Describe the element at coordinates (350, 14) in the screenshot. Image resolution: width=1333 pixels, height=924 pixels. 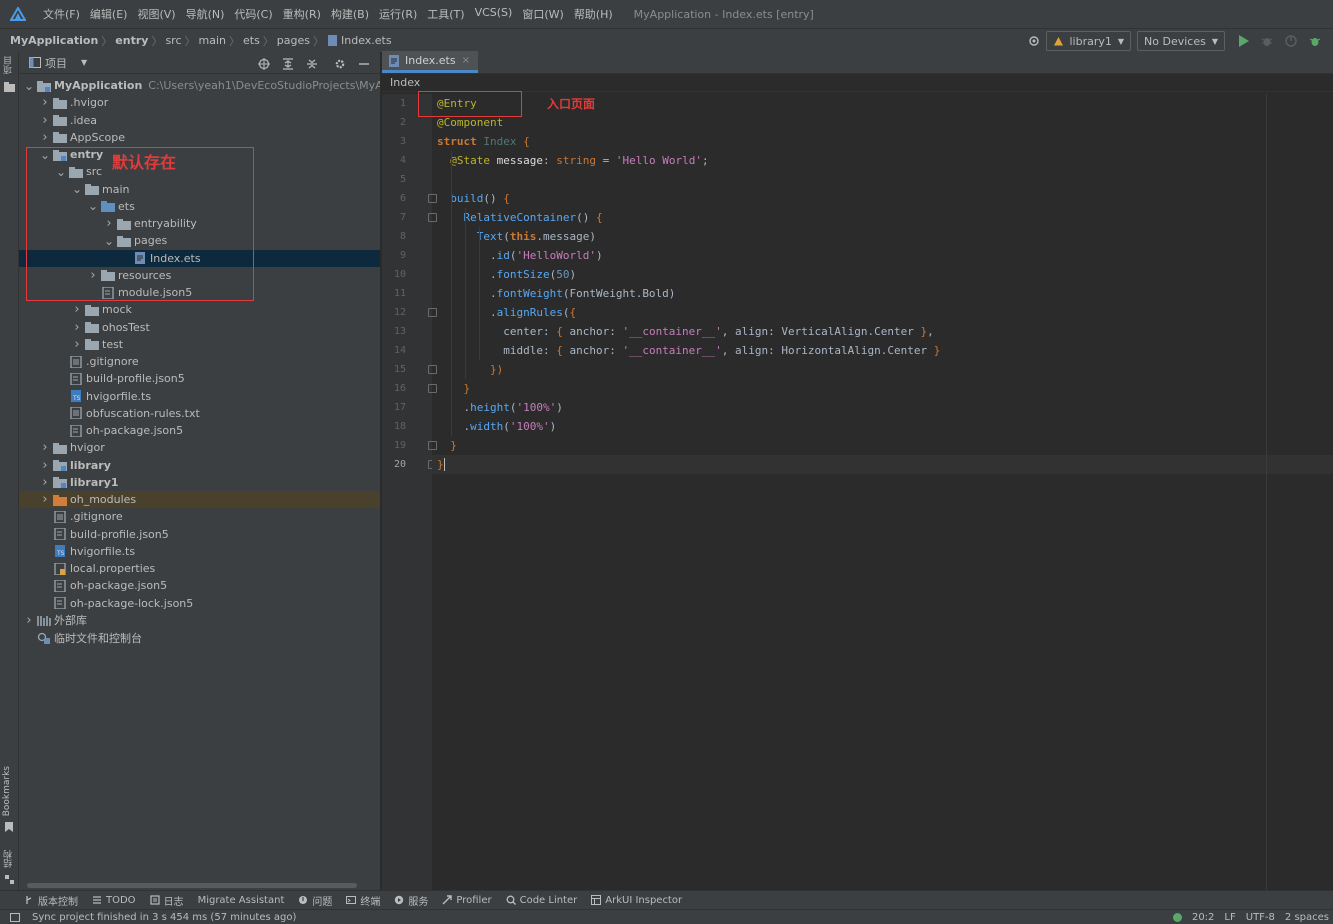
I see `menu-item: 构建(B)` at that location.